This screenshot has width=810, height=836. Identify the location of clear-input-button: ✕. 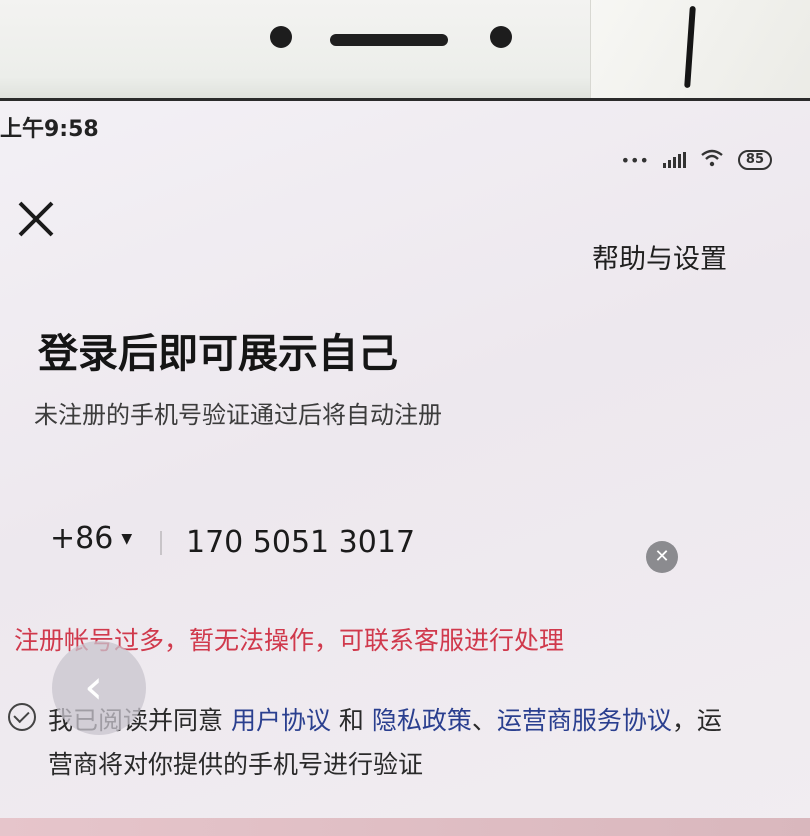
(662, 557).